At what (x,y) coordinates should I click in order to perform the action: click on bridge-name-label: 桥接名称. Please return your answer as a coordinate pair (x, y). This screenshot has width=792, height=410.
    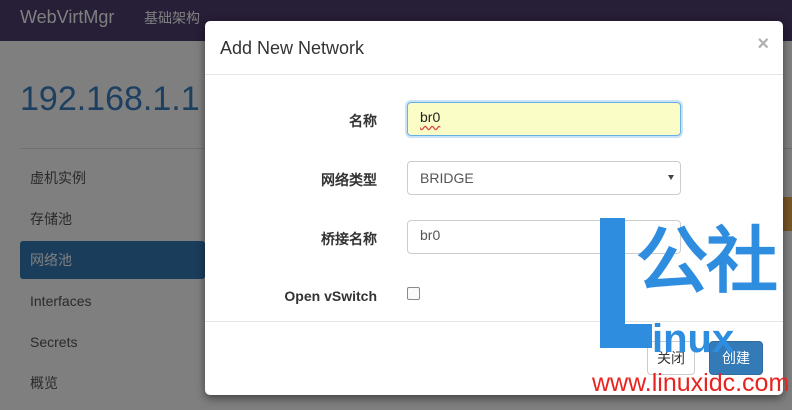
    Looking at the image, I should click on (349, 239).